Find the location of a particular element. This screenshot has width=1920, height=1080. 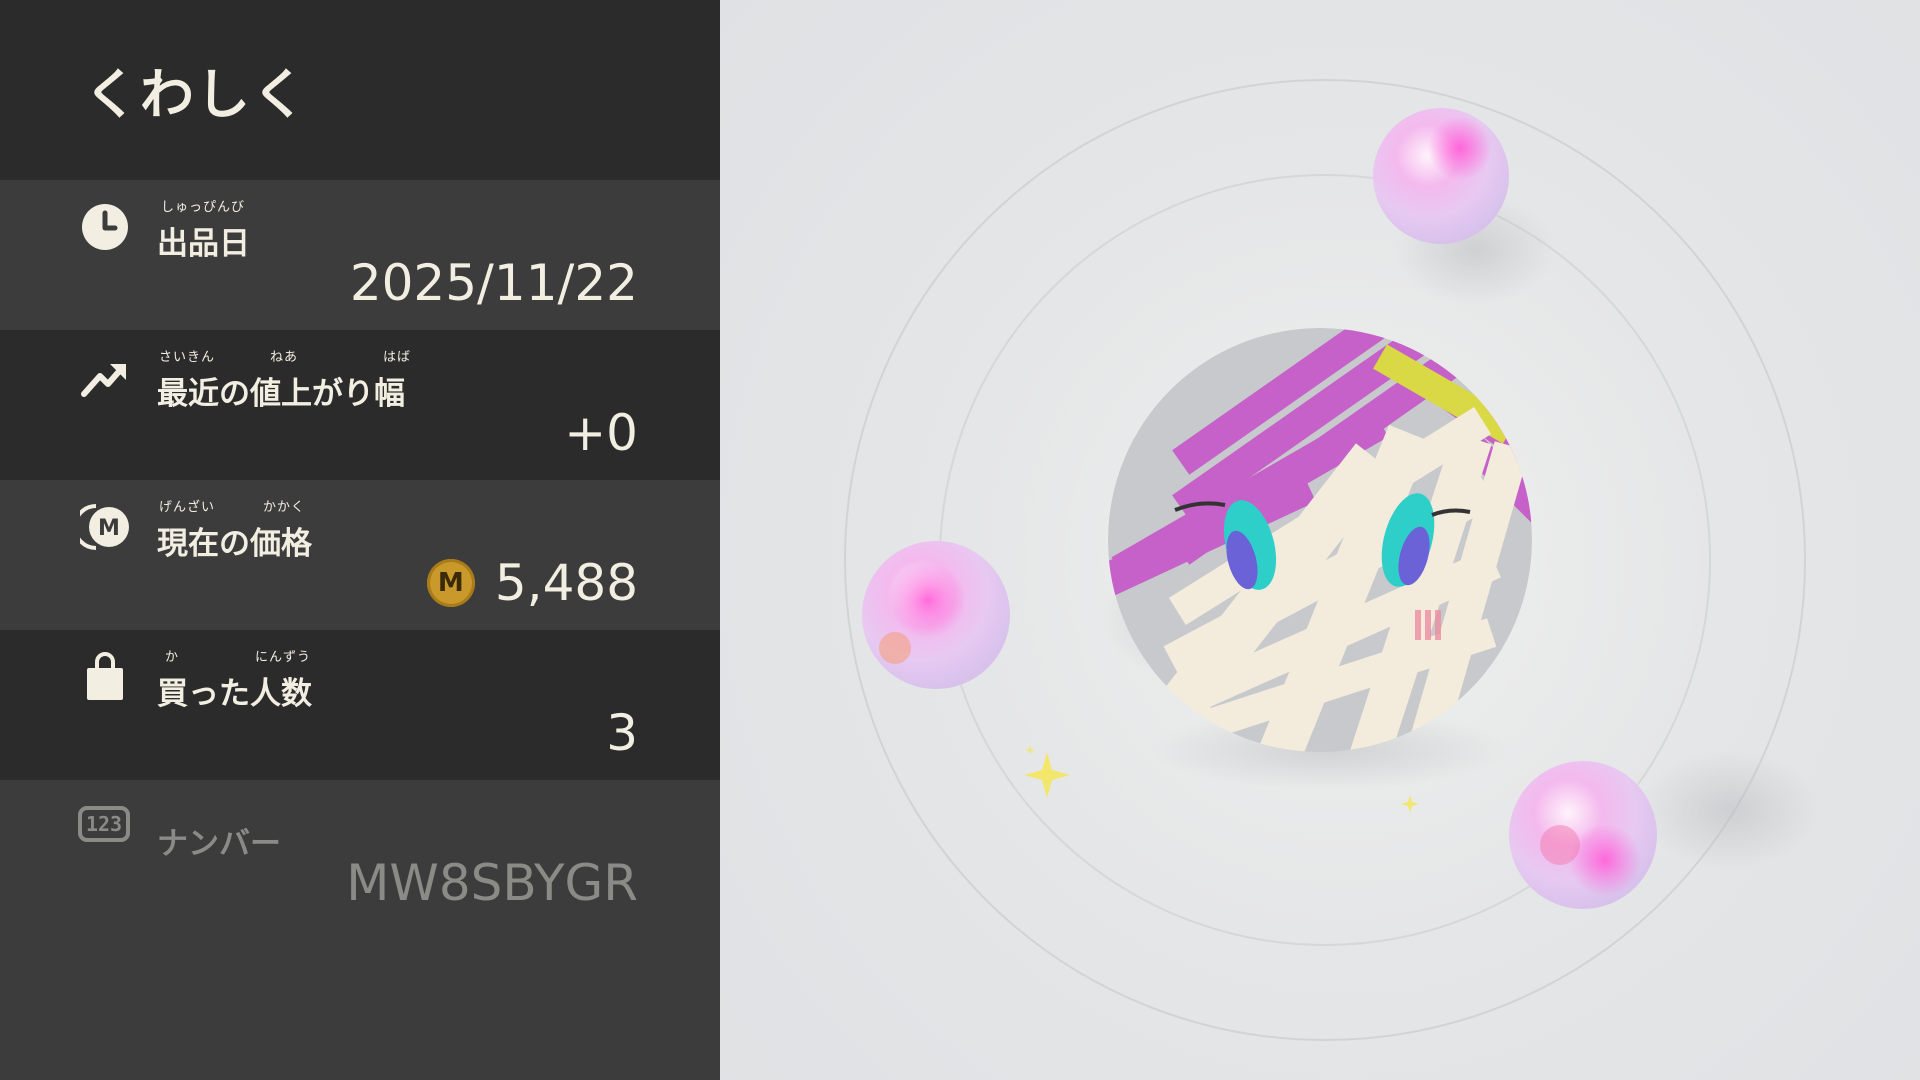

svg-text: M is located at coordinates (109, 528).